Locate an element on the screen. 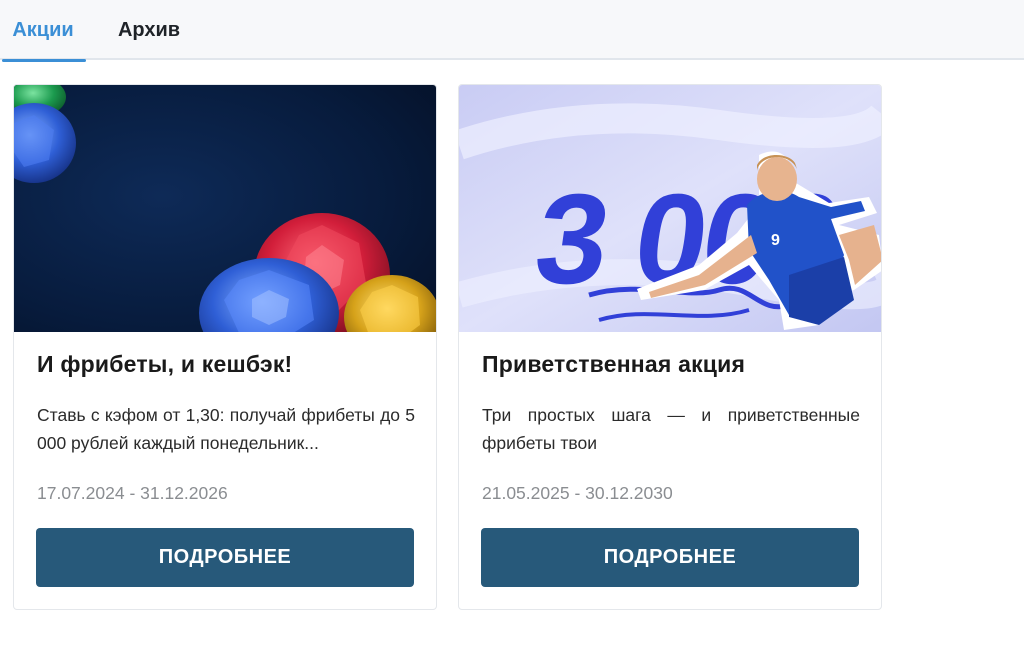 This screenshot has height=646, width=1024. svg-text: 9 is located at coordinates (775, 240).